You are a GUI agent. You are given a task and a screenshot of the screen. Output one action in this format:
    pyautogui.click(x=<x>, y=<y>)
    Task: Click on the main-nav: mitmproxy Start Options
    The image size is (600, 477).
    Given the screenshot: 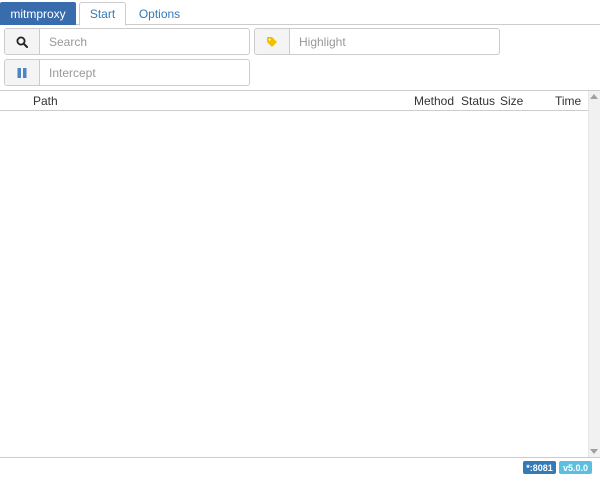 What is the action you would take?
    pyautogui.click(x=300, y=13)
    